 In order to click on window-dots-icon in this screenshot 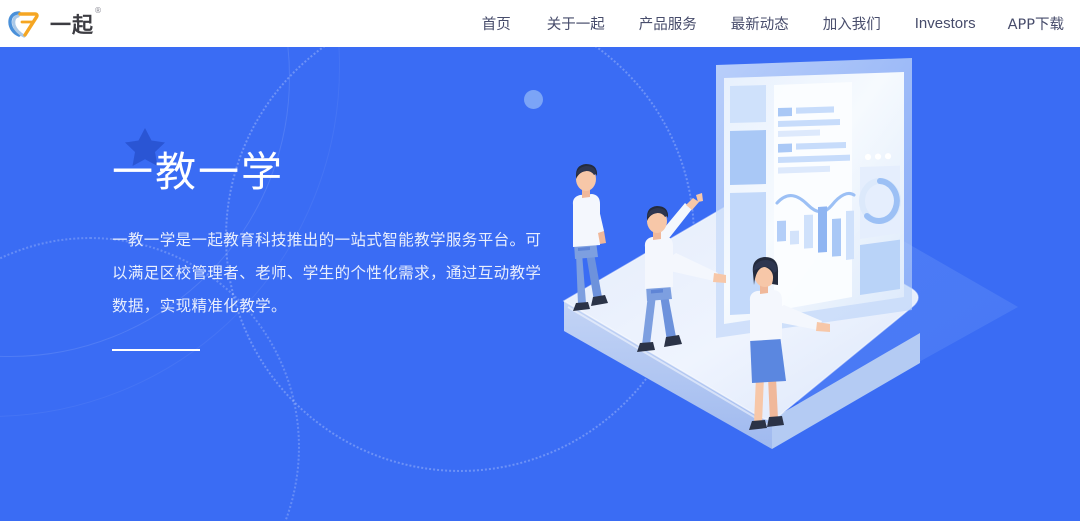, I will do `click(878, 157)`.